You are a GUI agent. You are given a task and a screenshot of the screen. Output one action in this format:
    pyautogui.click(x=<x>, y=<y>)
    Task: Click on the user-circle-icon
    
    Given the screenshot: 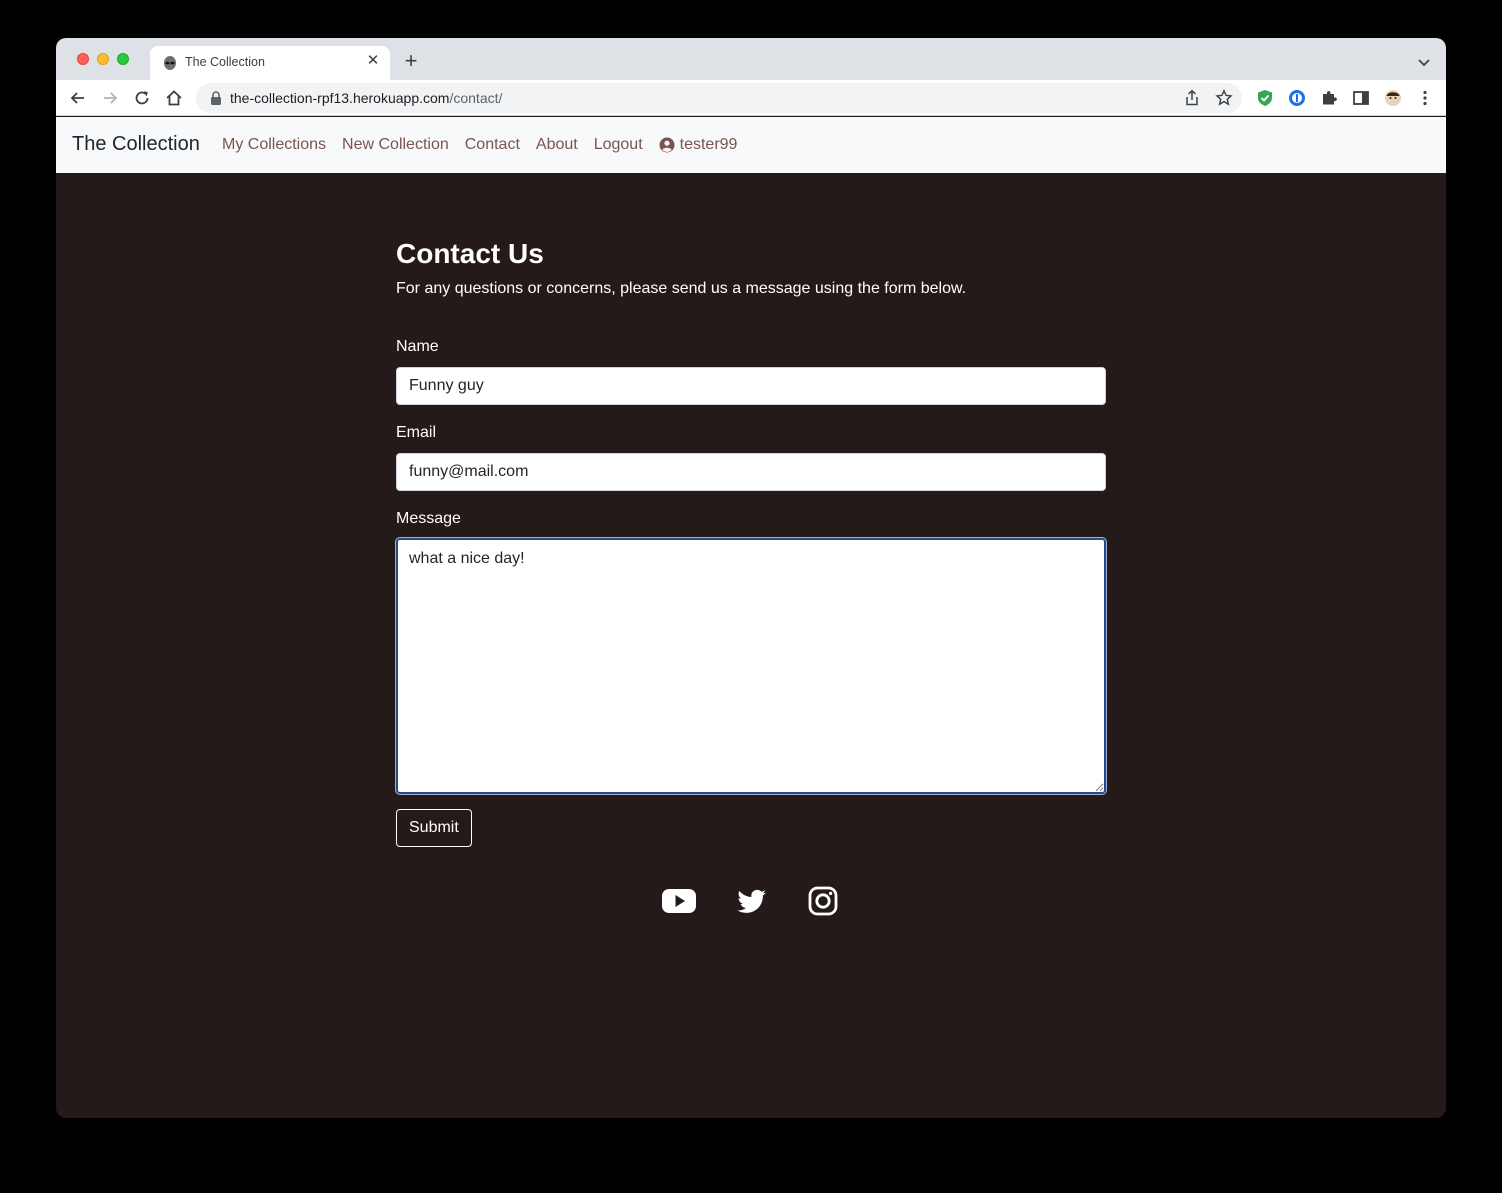 What is the action you would take?
    pyautogui.click(x=667, y=145)
    